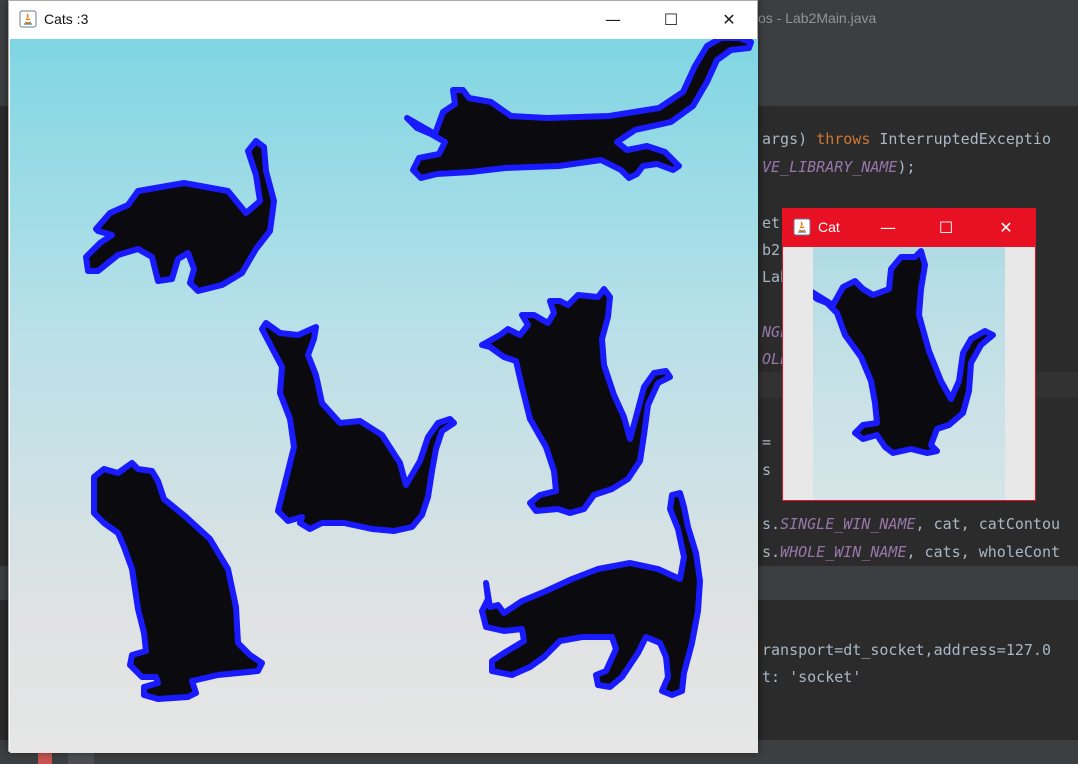 This screenshot has width=1078, height=764. I want to click on code-token: s, so click(767, 470).